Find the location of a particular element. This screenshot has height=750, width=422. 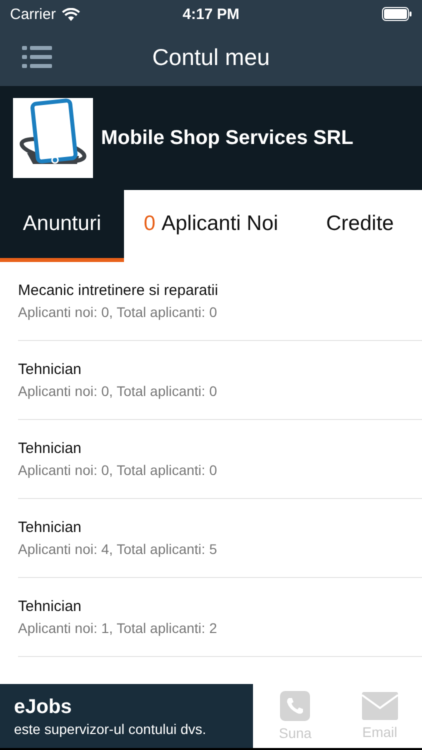

job-stats: Aplicanti noi: 4, Total aplicanti: 5 is located at coordinates (118, 549).